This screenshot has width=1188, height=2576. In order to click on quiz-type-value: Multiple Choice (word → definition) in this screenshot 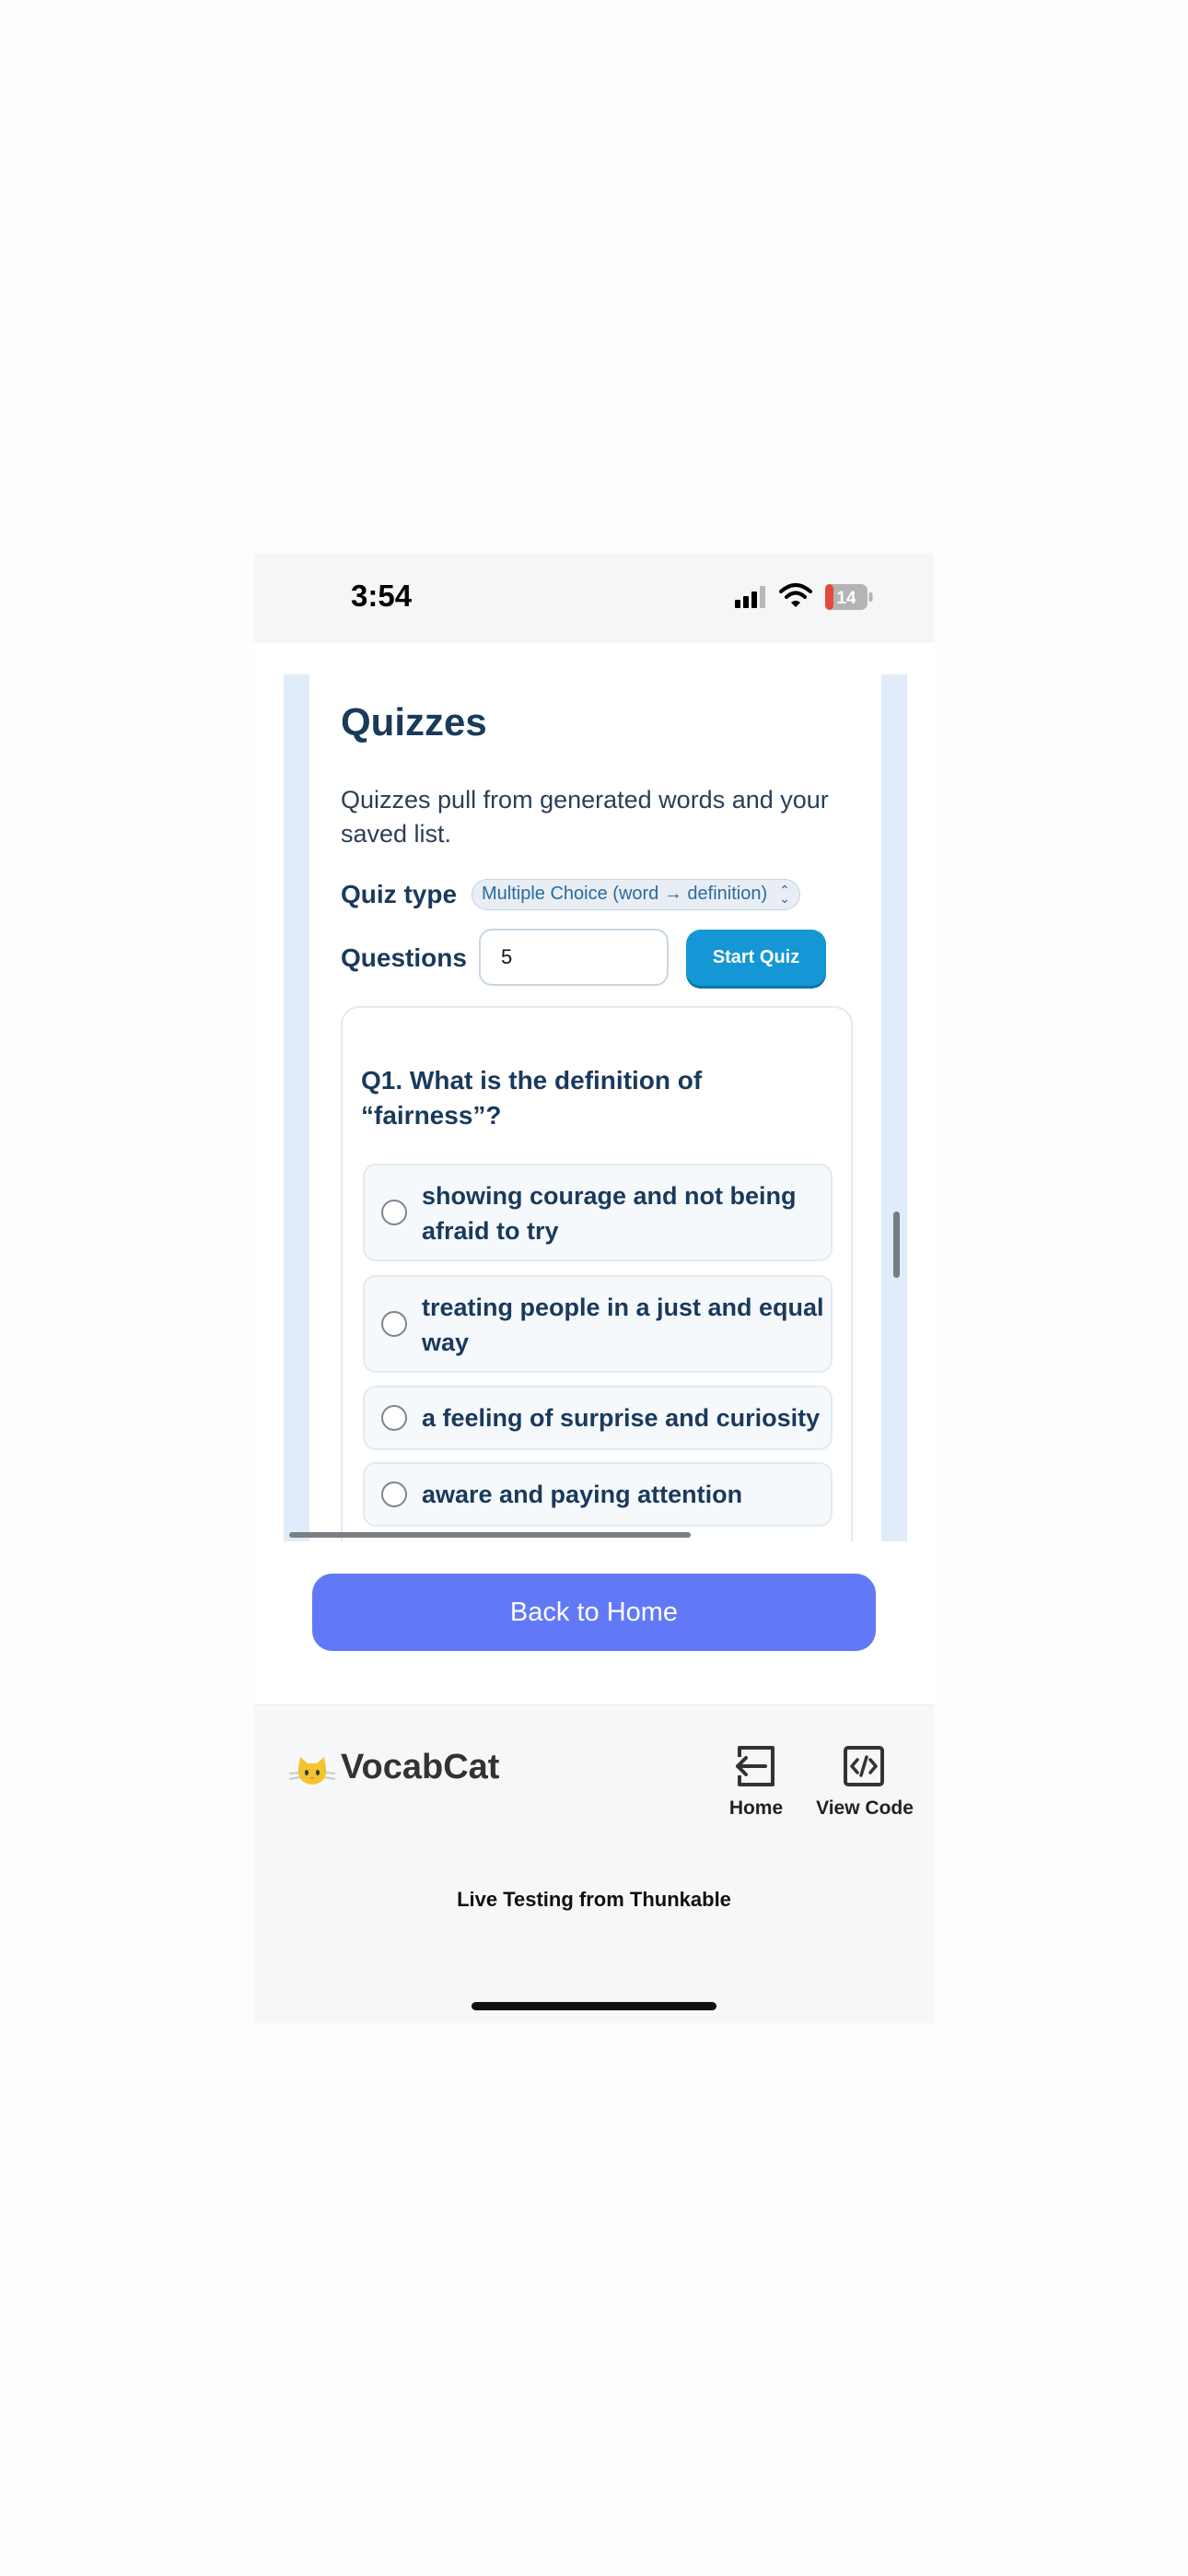, I will do `click(625, 894)`.